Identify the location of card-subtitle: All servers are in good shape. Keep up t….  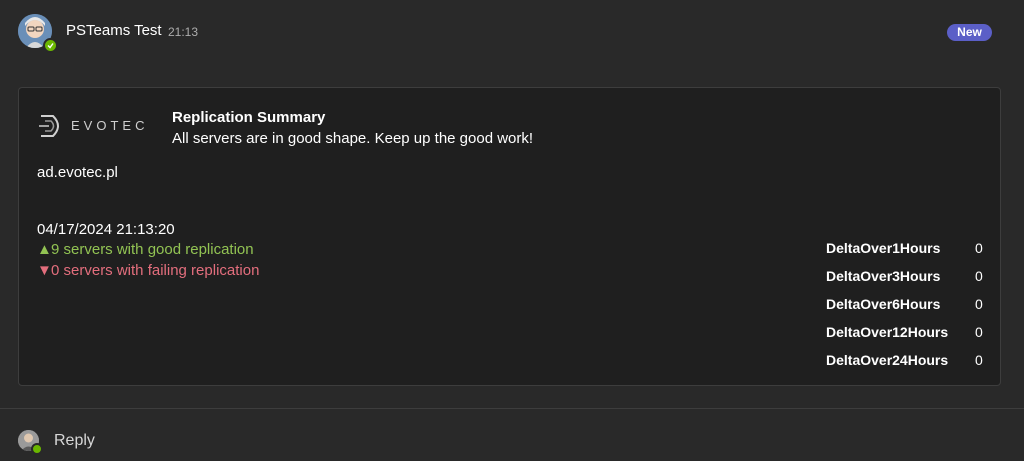
(353, 138).